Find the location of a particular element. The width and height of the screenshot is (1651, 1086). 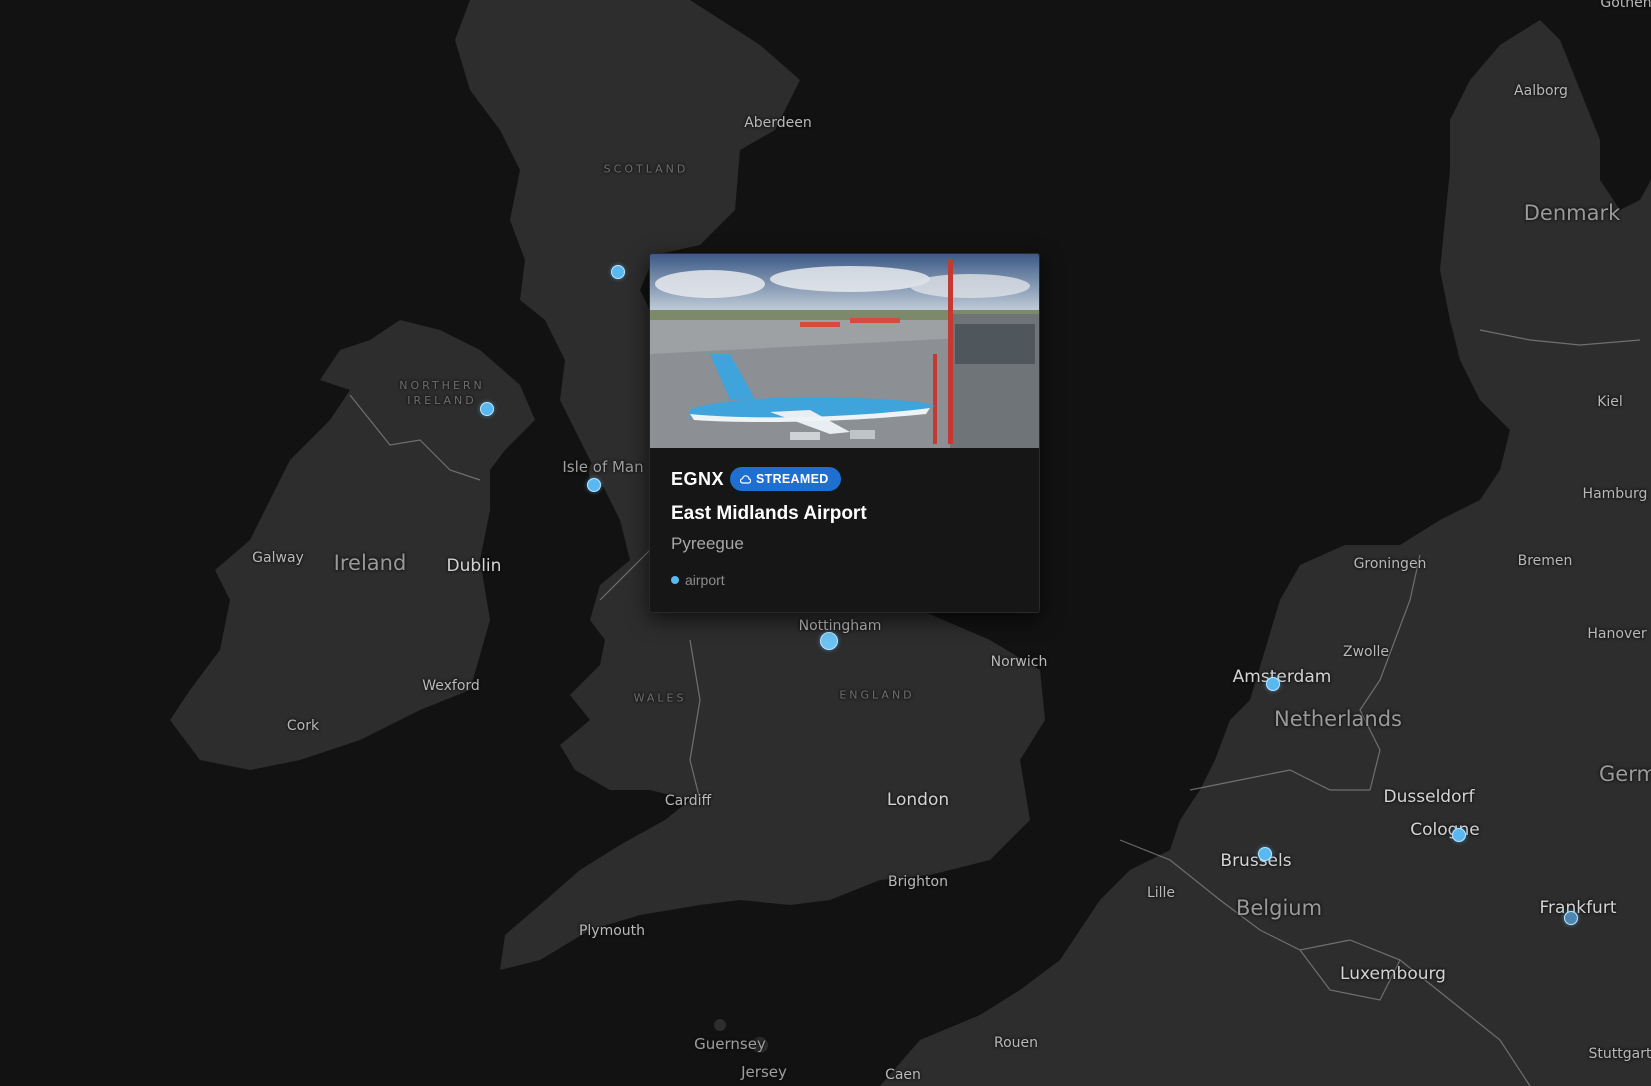

place-type: airport is located at coordinates (698, 580).